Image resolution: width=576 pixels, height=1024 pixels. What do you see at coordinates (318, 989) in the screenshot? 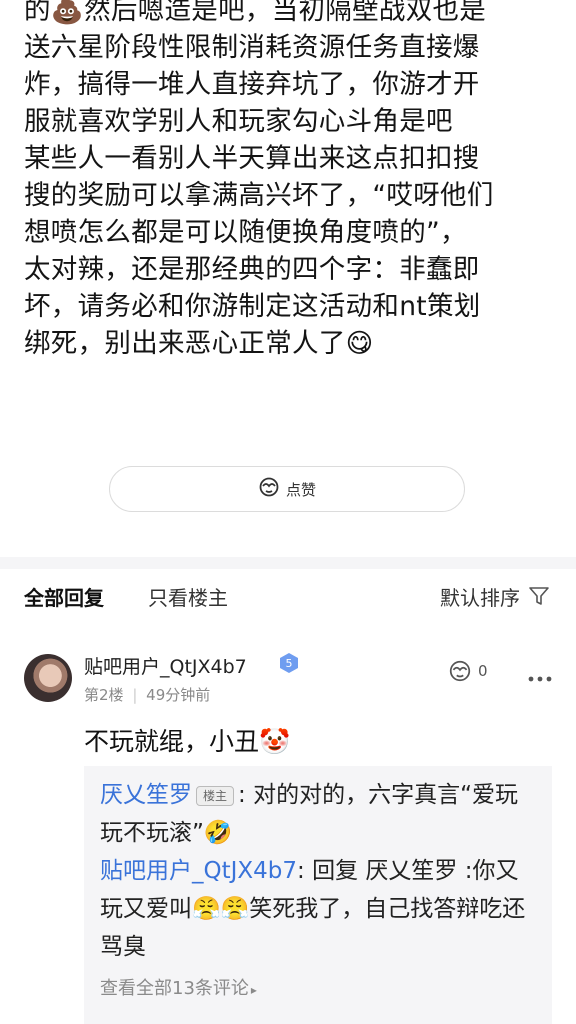
I see `view-all-comments-link: 查看全部13条评论 ▸` at bounding box center [318, 989].